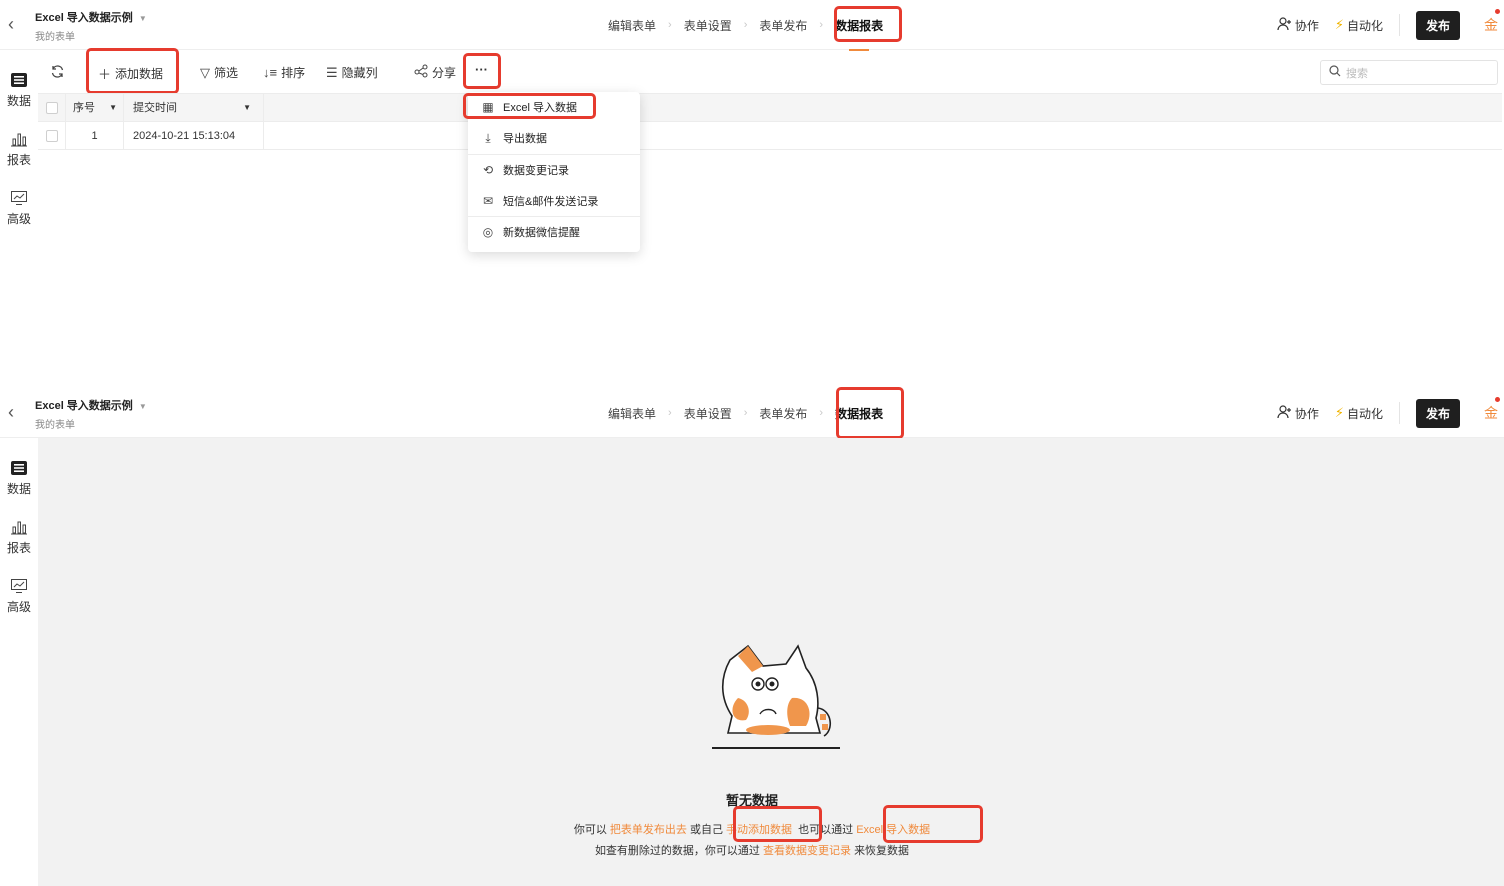 This screenshot has width=1504, height=886. I want to click on empty-title: 暂无数据, so click(751, 800).